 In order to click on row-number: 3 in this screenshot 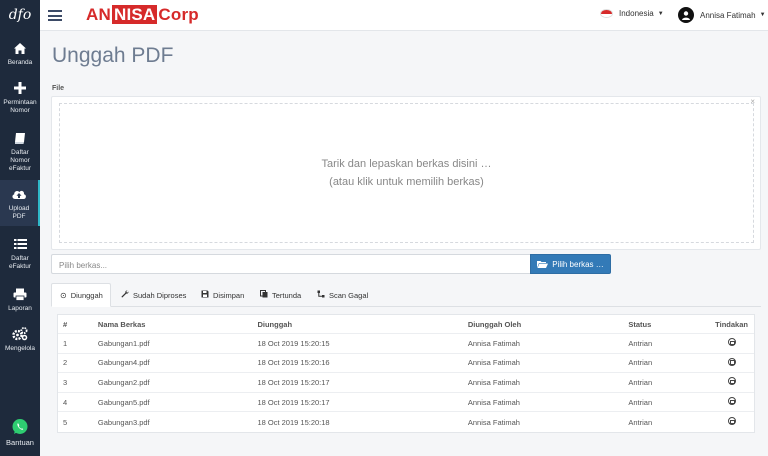, I will do `click(65, 382)`.